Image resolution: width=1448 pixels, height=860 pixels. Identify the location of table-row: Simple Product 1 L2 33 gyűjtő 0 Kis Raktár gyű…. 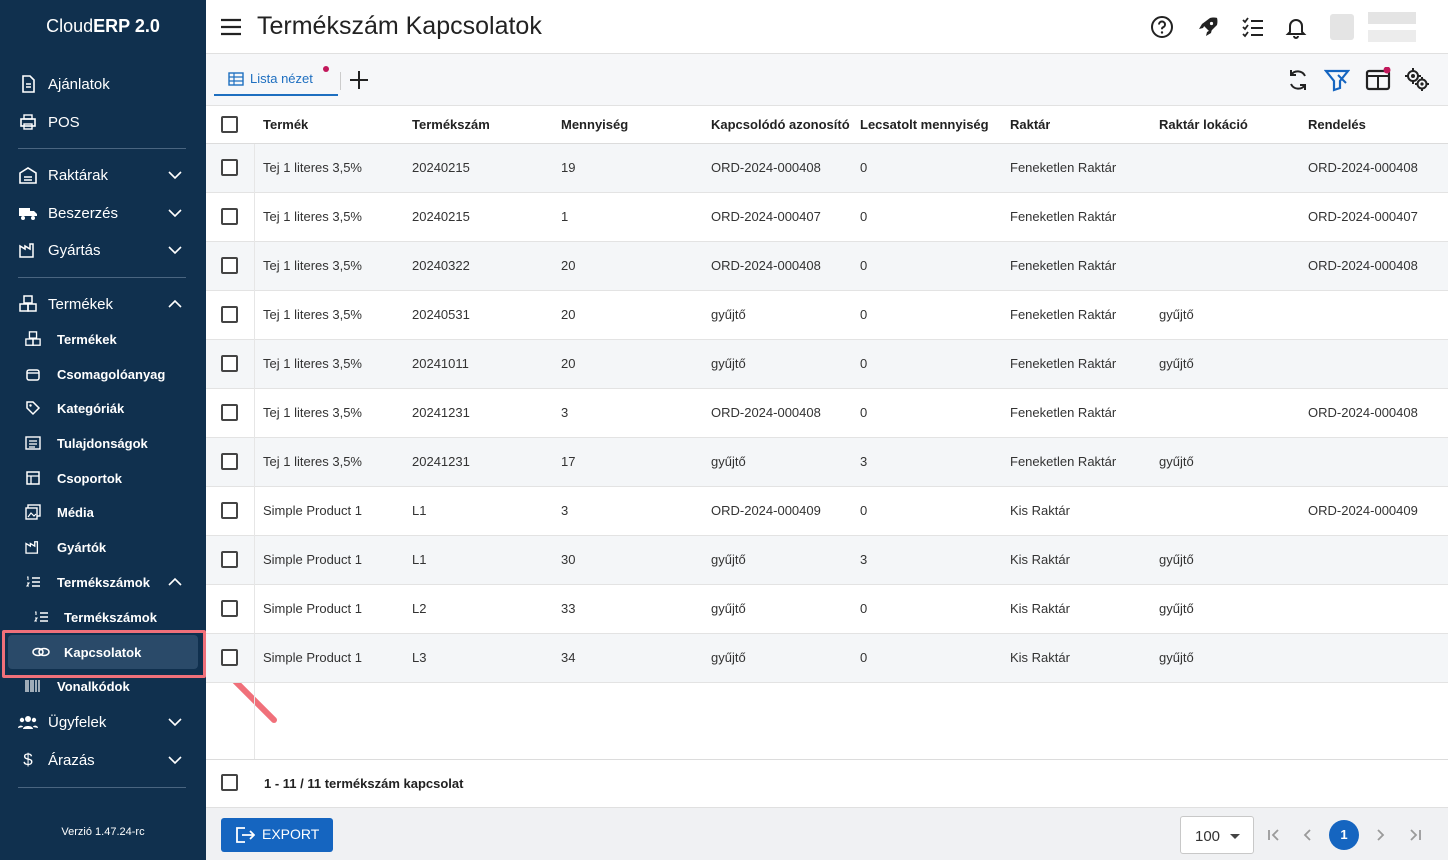
(827, 609).